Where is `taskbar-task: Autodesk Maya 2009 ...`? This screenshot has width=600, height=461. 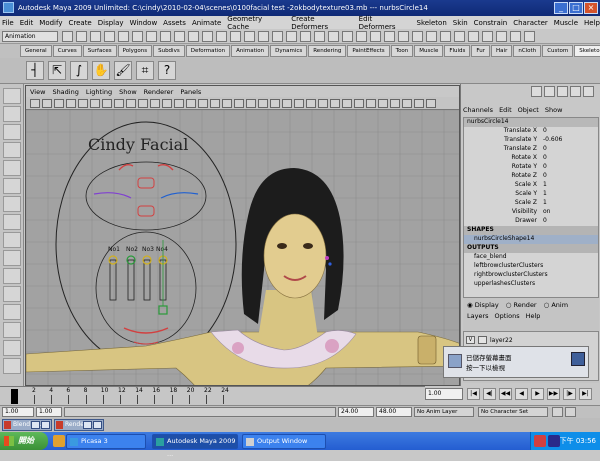
taskbar-task: Autodesk Maya 2009 ... is located at coordinates (195, 446).